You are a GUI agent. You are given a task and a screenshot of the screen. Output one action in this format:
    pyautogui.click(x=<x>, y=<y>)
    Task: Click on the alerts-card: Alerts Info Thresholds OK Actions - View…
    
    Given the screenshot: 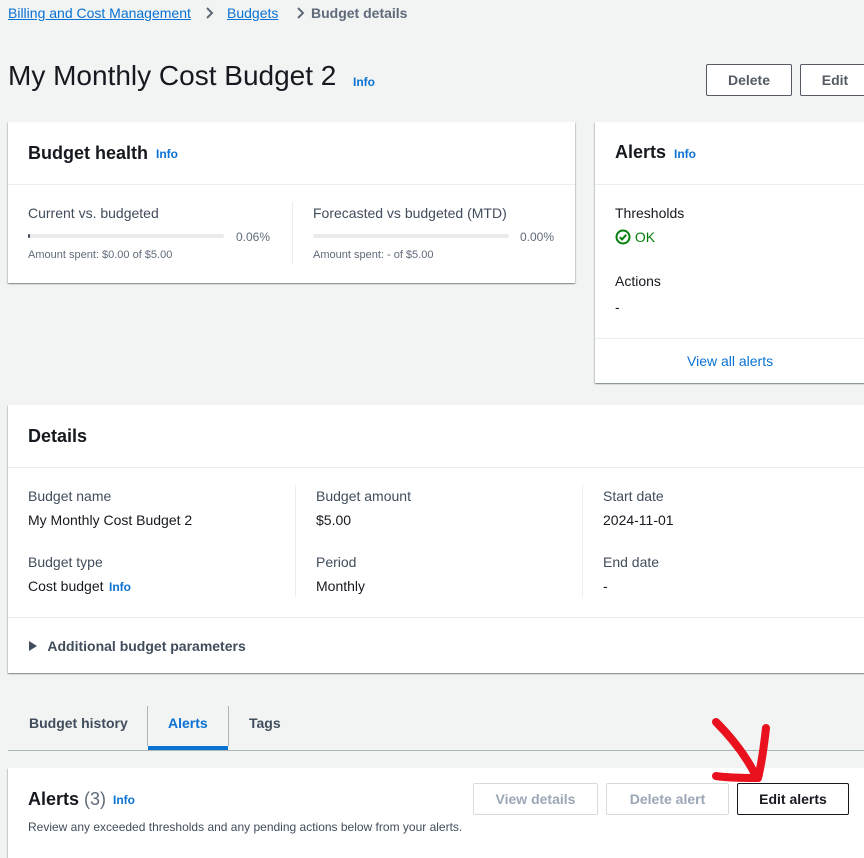 What is the action you would take?
    pyautogui.click(x=729, y=252)
    